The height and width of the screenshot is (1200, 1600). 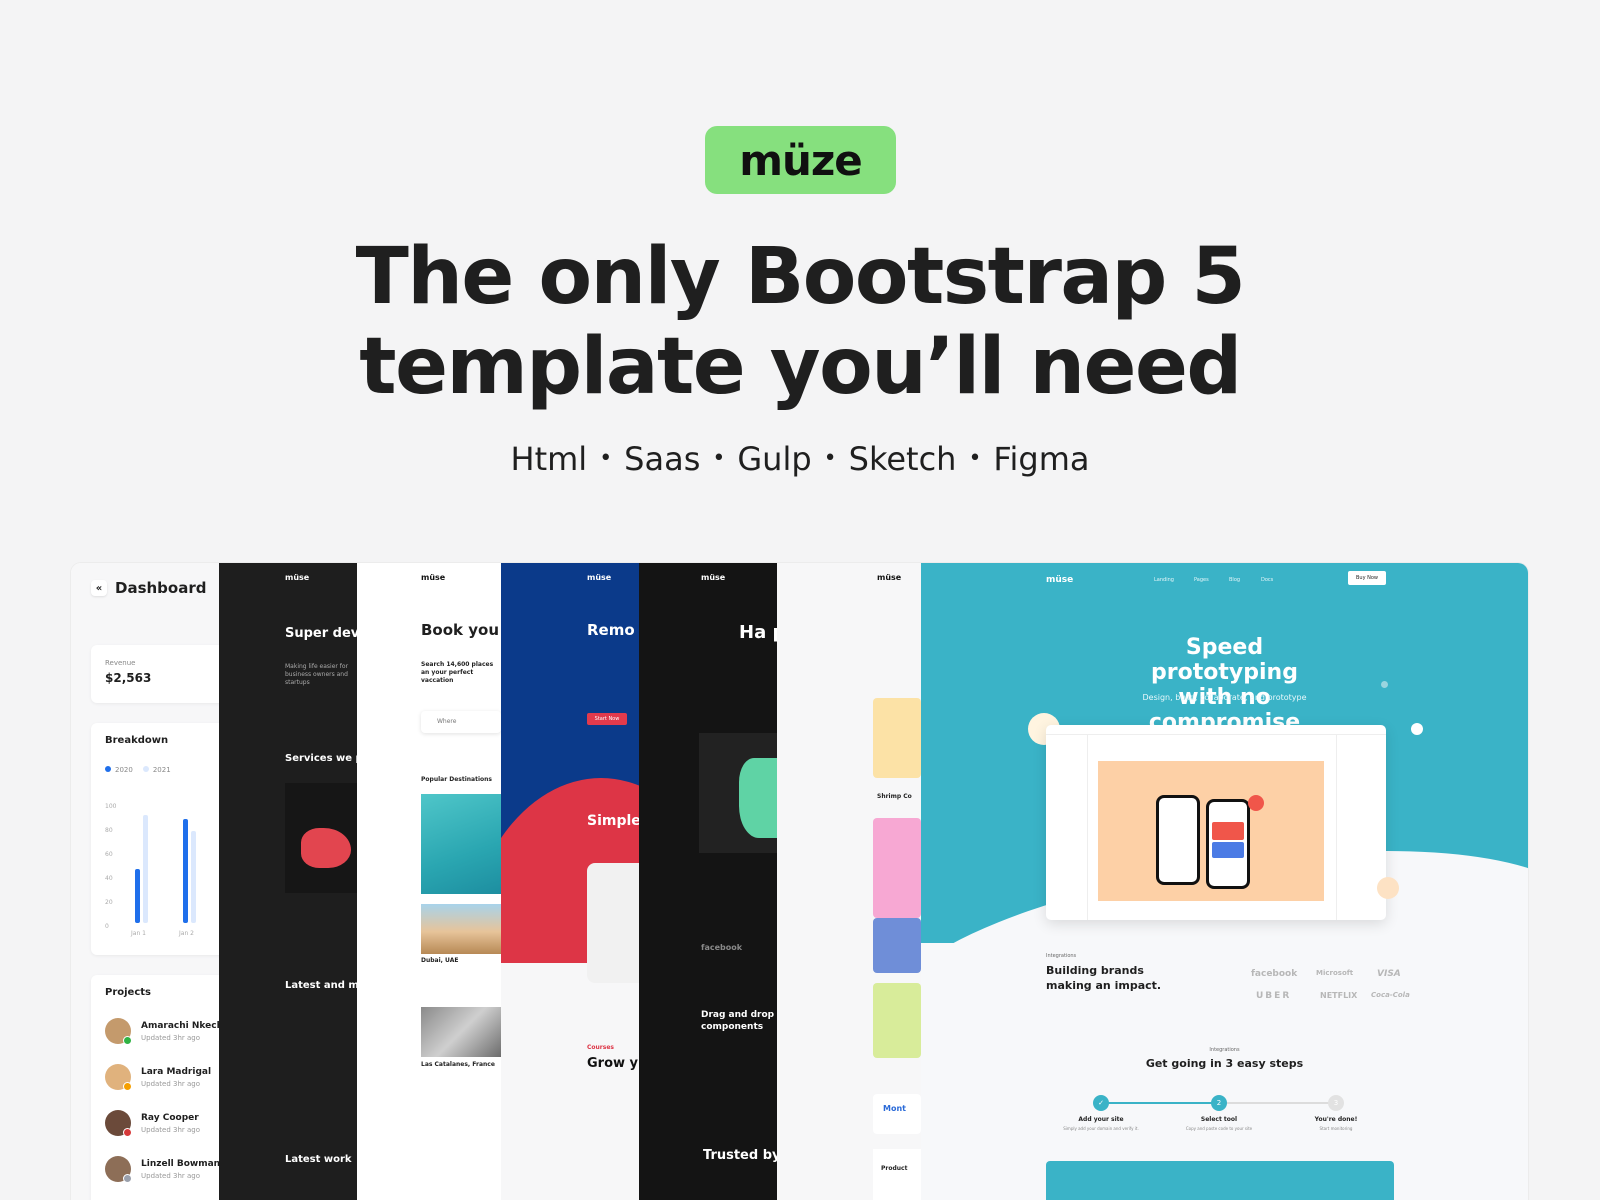 I want to click on step-1-label: Add your site, so click(x=1101, y=1119).